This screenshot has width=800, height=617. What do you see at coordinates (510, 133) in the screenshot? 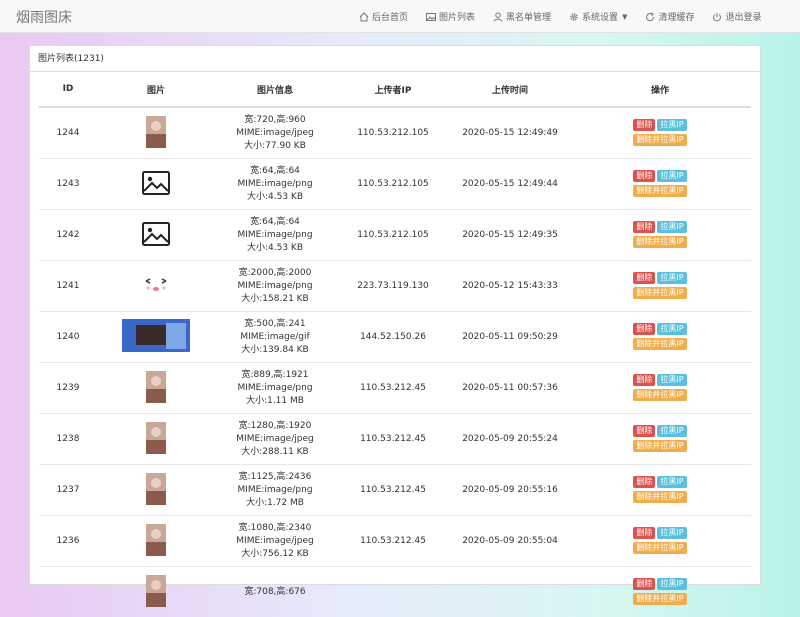
I see `row-time: 2020-05-15 12:49:49` at bounding box center [510, 133].